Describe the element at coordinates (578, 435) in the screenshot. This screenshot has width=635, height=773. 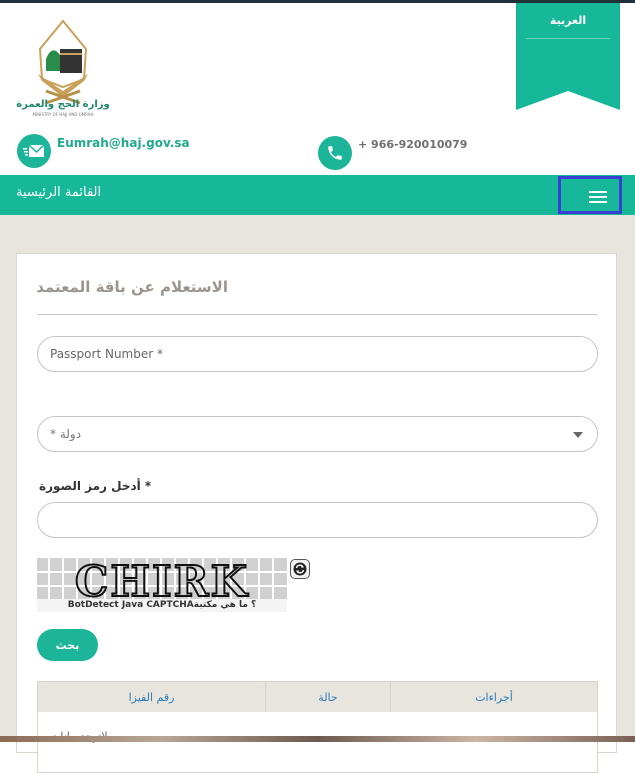
I see `chevron-down-icon` at that location.